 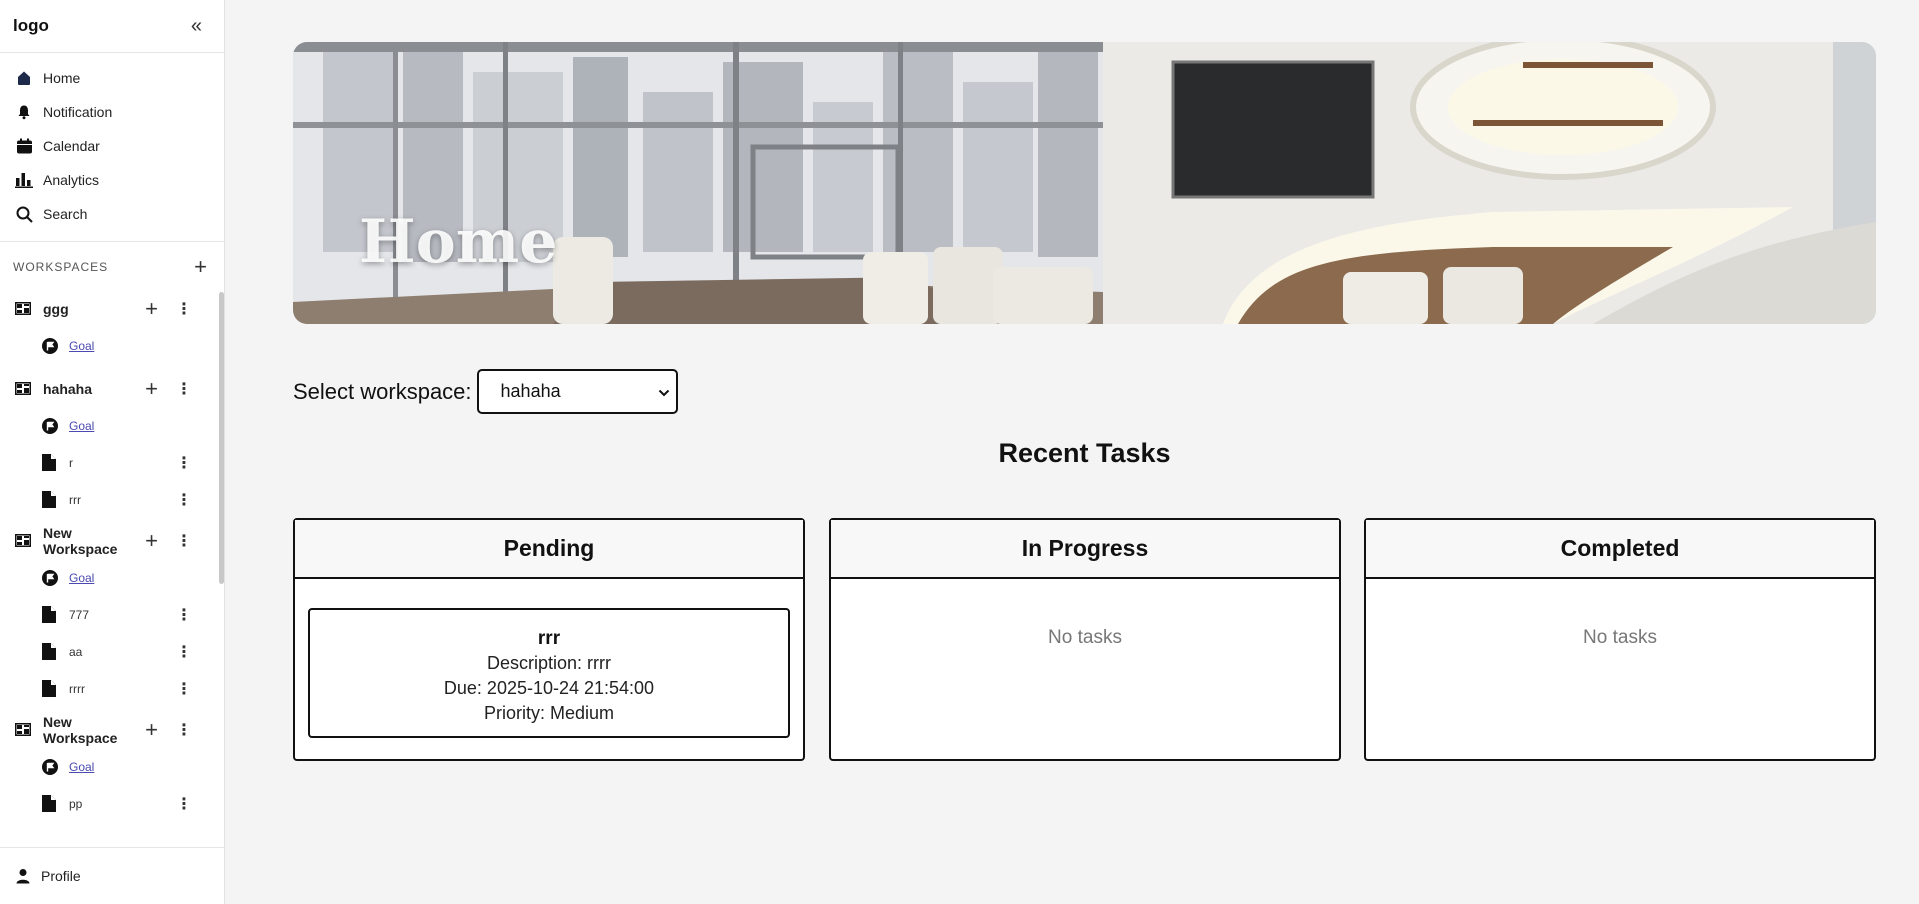 I want to click on task-title: rrr, so click(x=549, y=638).